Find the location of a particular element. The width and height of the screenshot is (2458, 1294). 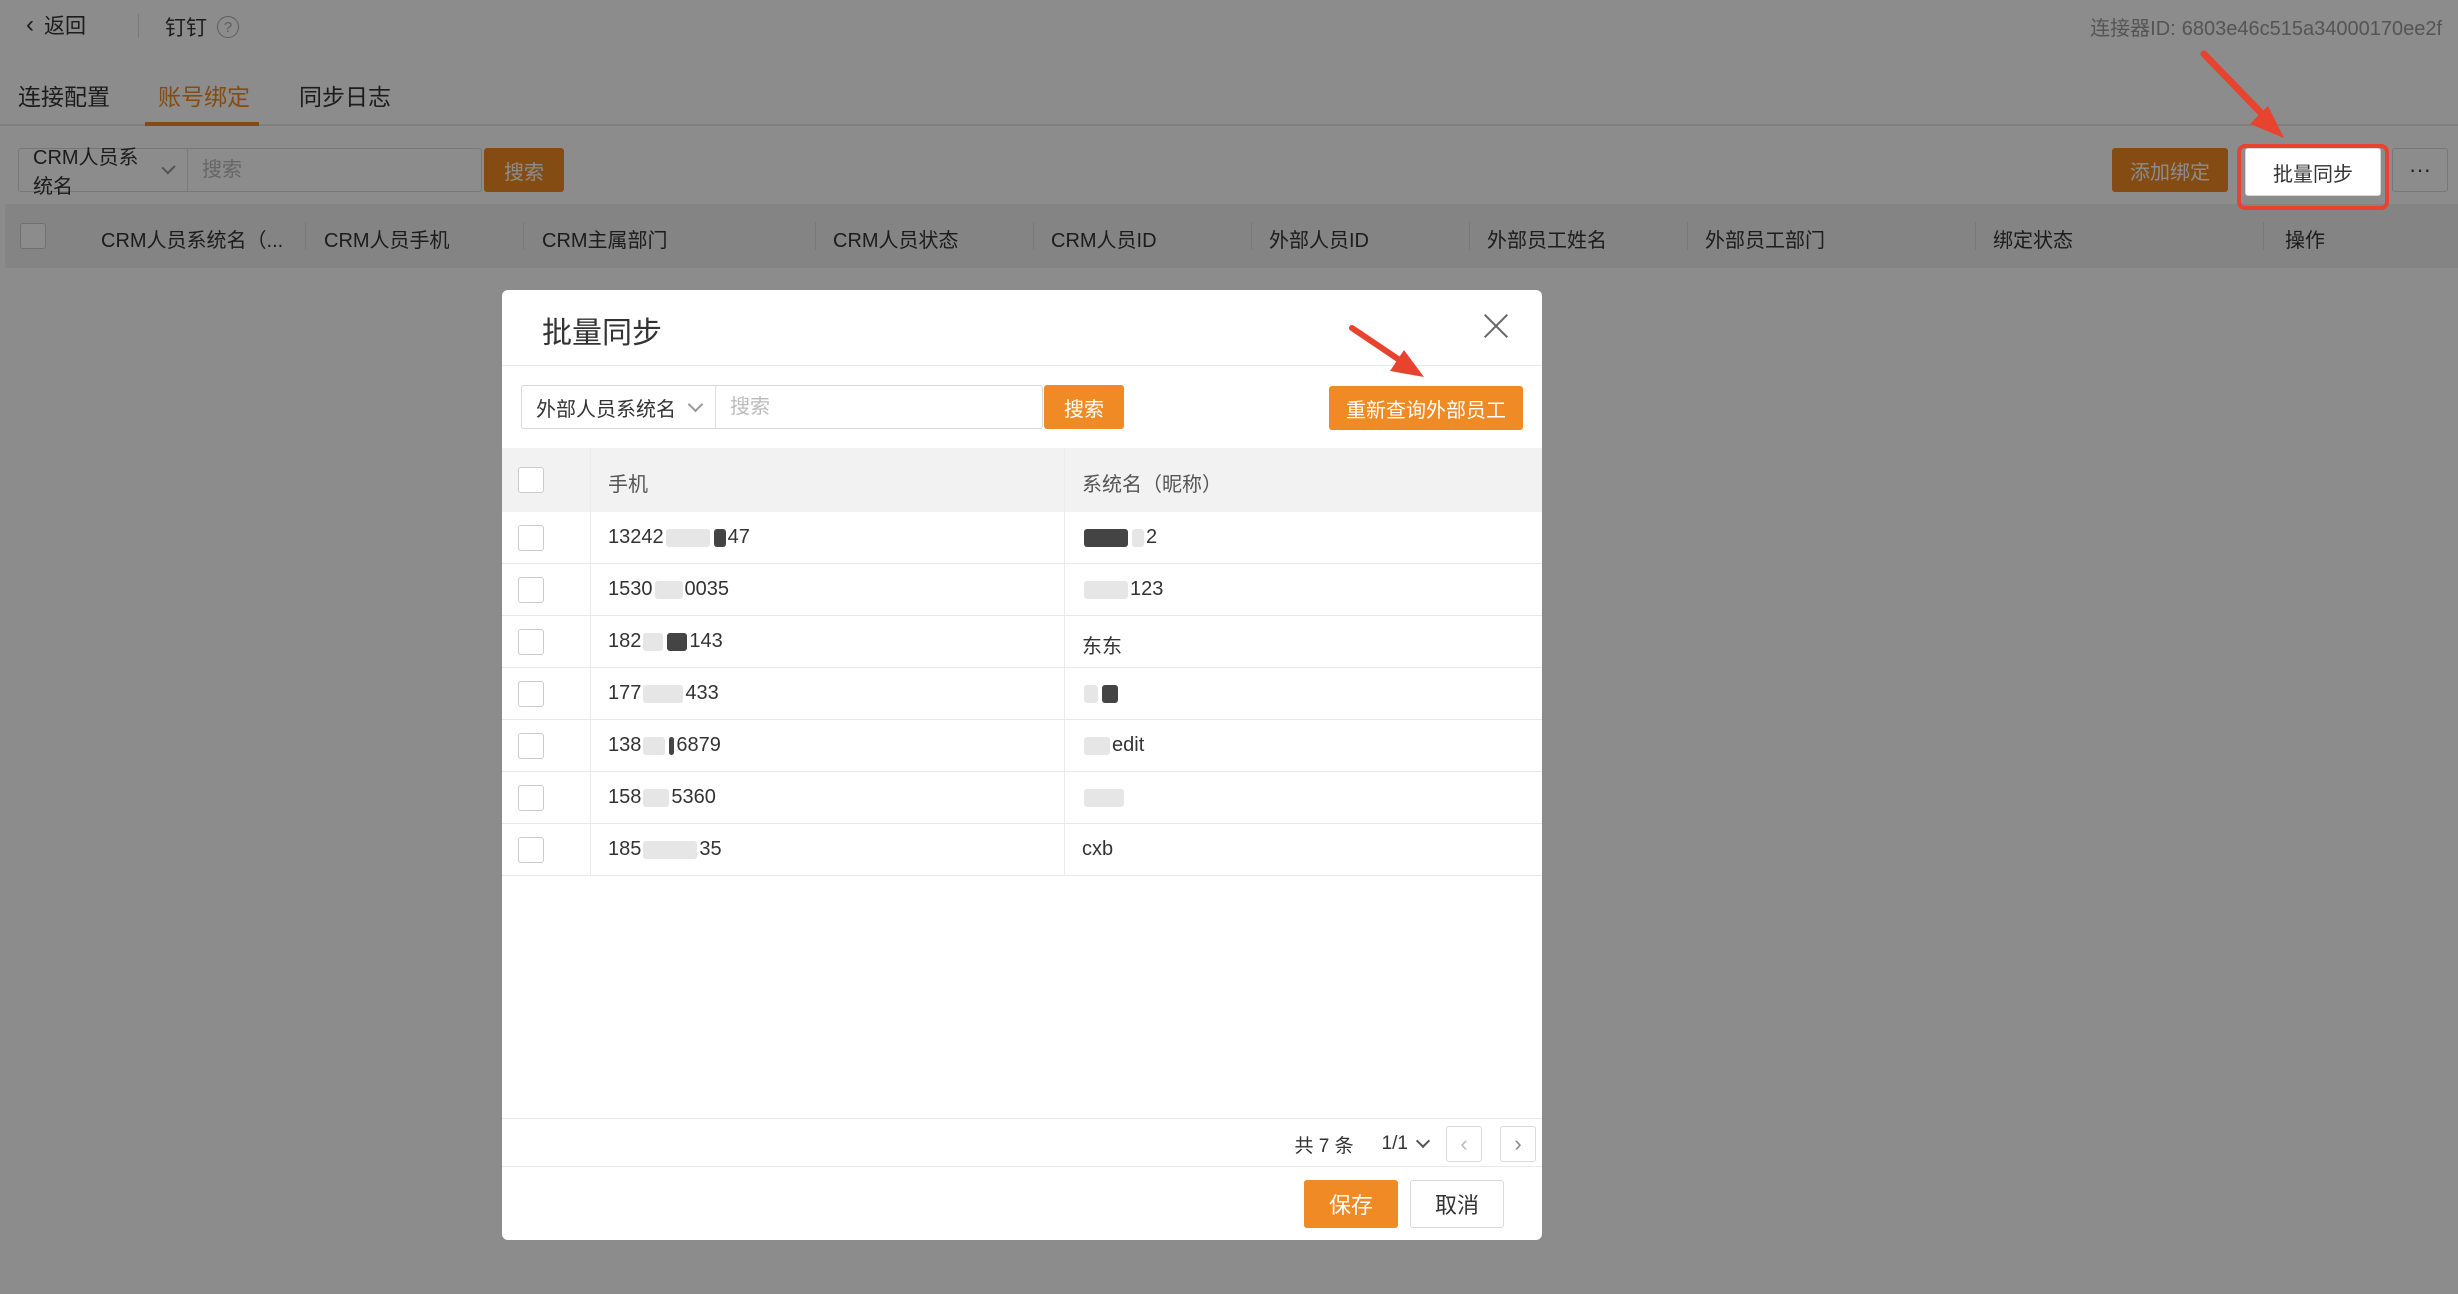

phone-cell: 13242 47 is located at coordinates (679, 537).